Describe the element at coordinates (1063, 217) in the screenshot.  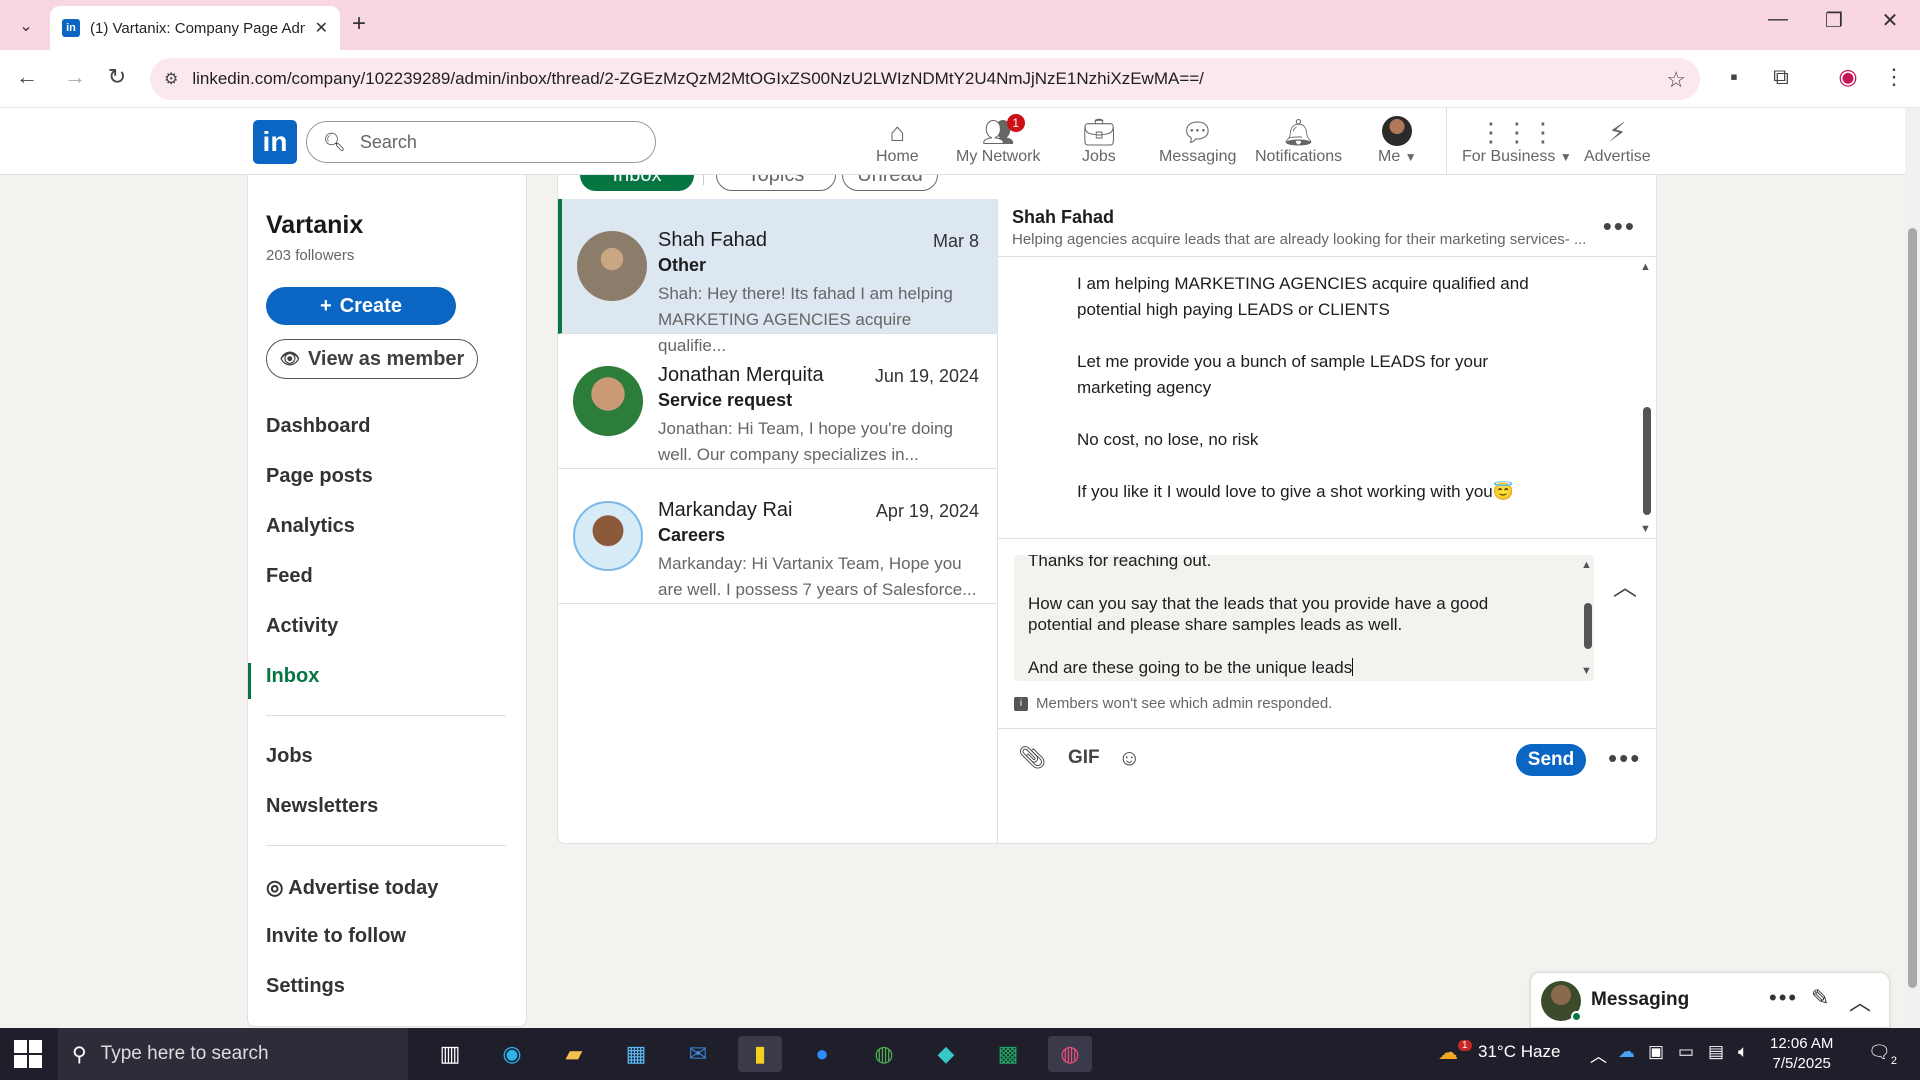
I see `conversation-name: Shah Fahad` at that location.